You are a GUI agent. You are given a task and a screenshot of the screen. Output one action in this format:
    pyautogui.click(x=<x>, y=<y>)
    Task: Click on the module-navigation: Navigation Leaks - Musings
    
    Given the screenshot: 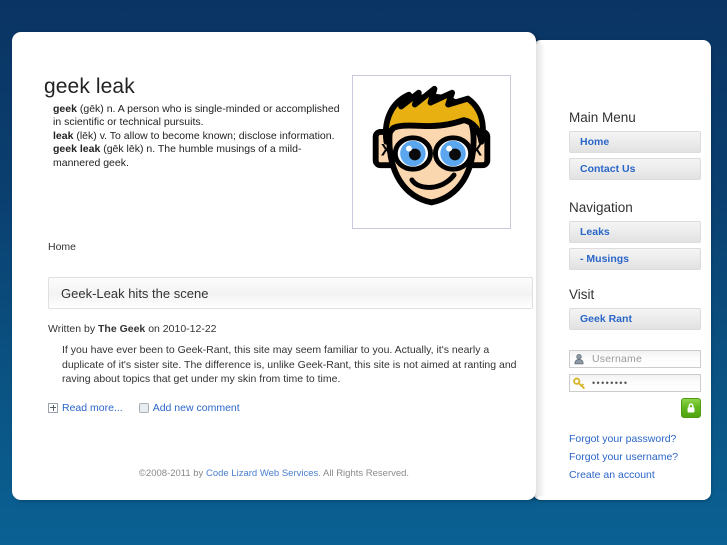 What is the action you would take?
    pyautogui.click(x=635, y=237)
    